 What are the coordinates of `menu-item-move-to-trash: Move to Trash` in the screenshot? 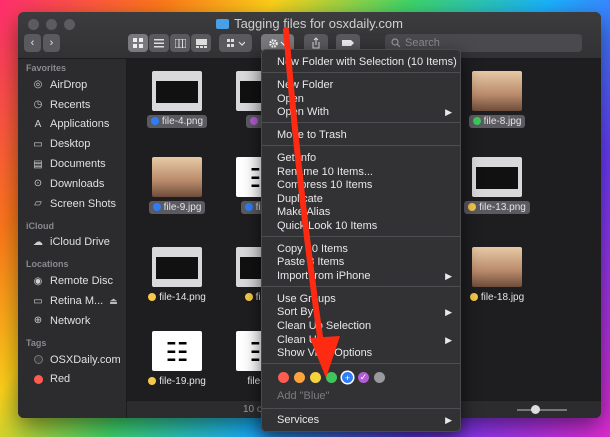 It's located at (364, 135).